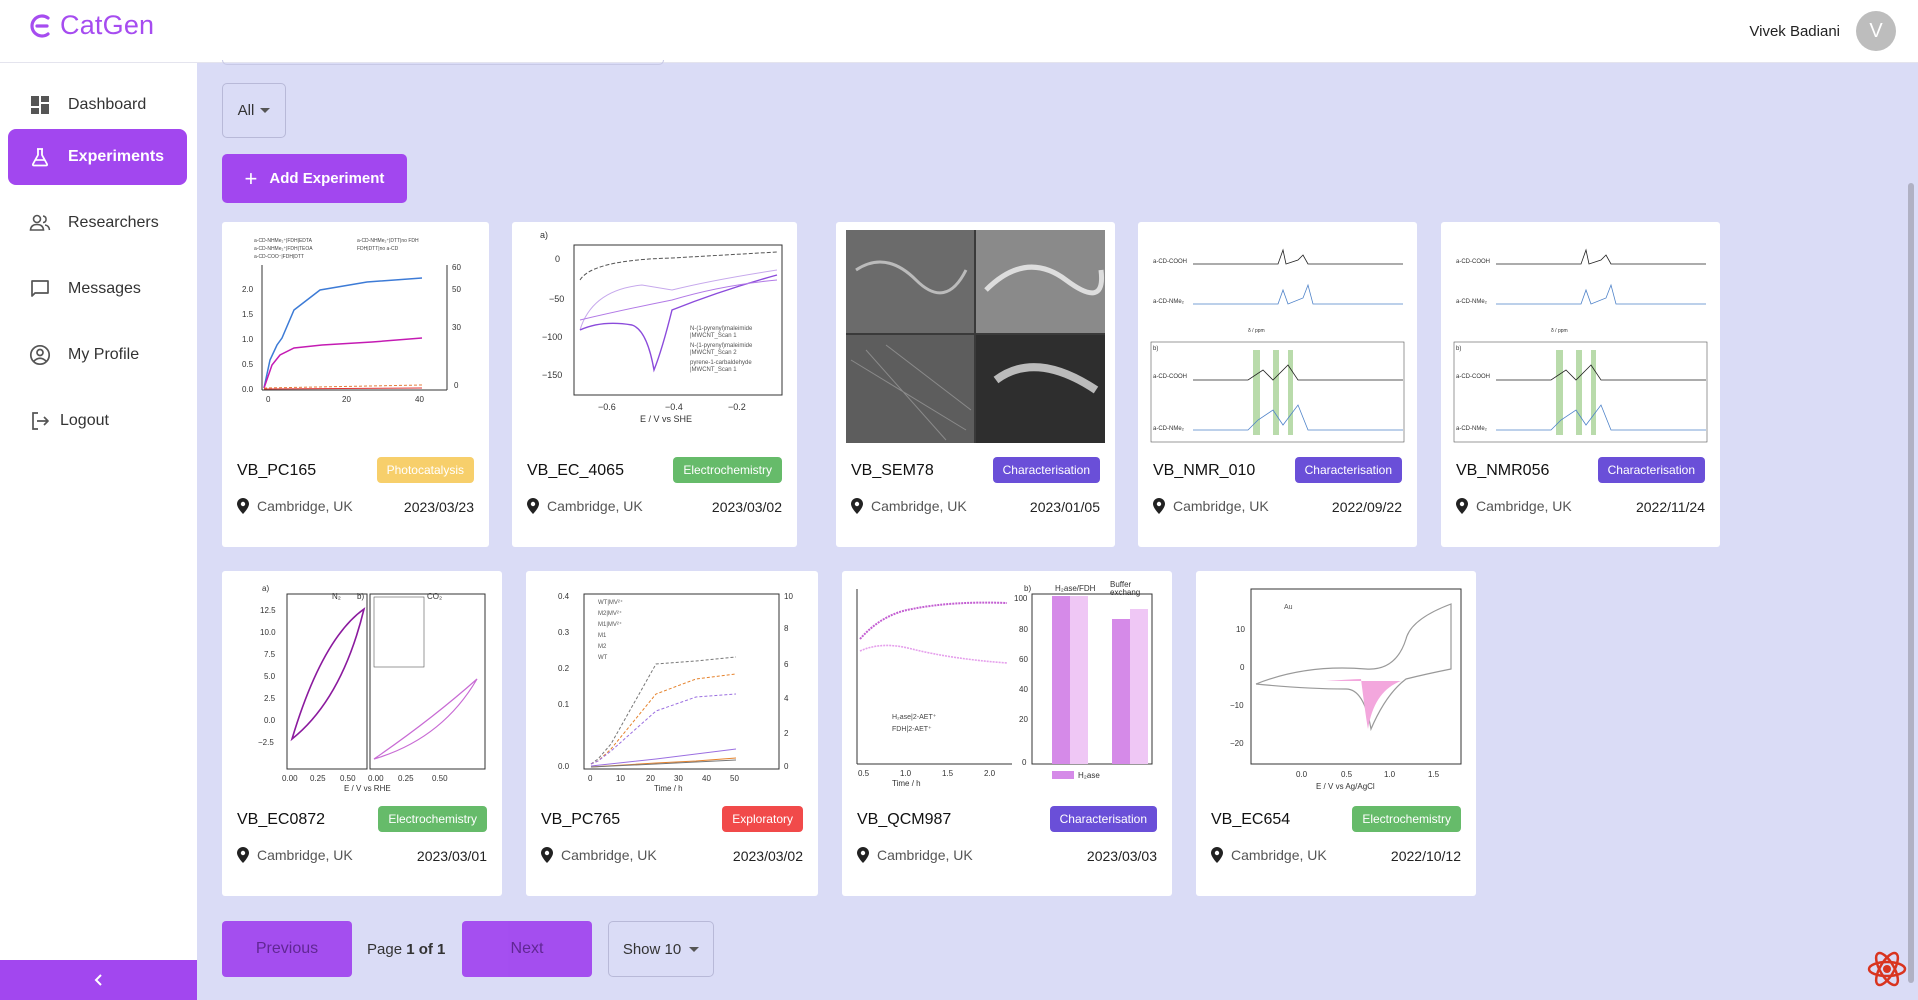  Describe the element at coordinates (1023, 629) in the screenshot. I see `svg-text: 80` at that location.